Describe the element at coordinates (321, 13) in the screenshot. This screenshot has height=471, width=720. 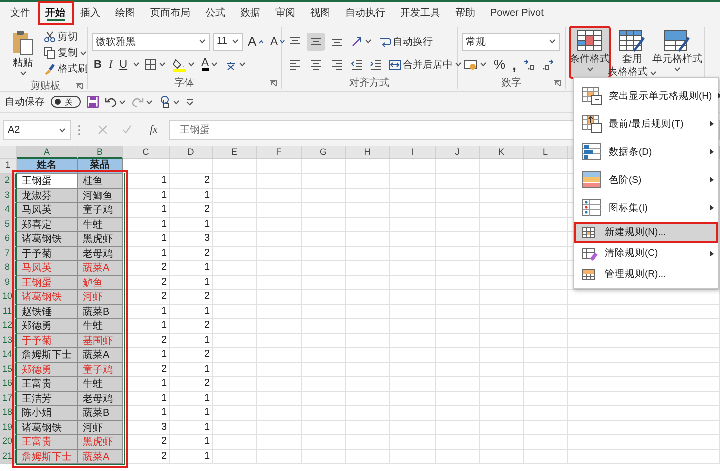
I see `ribbon-tab: 视图` at that location.